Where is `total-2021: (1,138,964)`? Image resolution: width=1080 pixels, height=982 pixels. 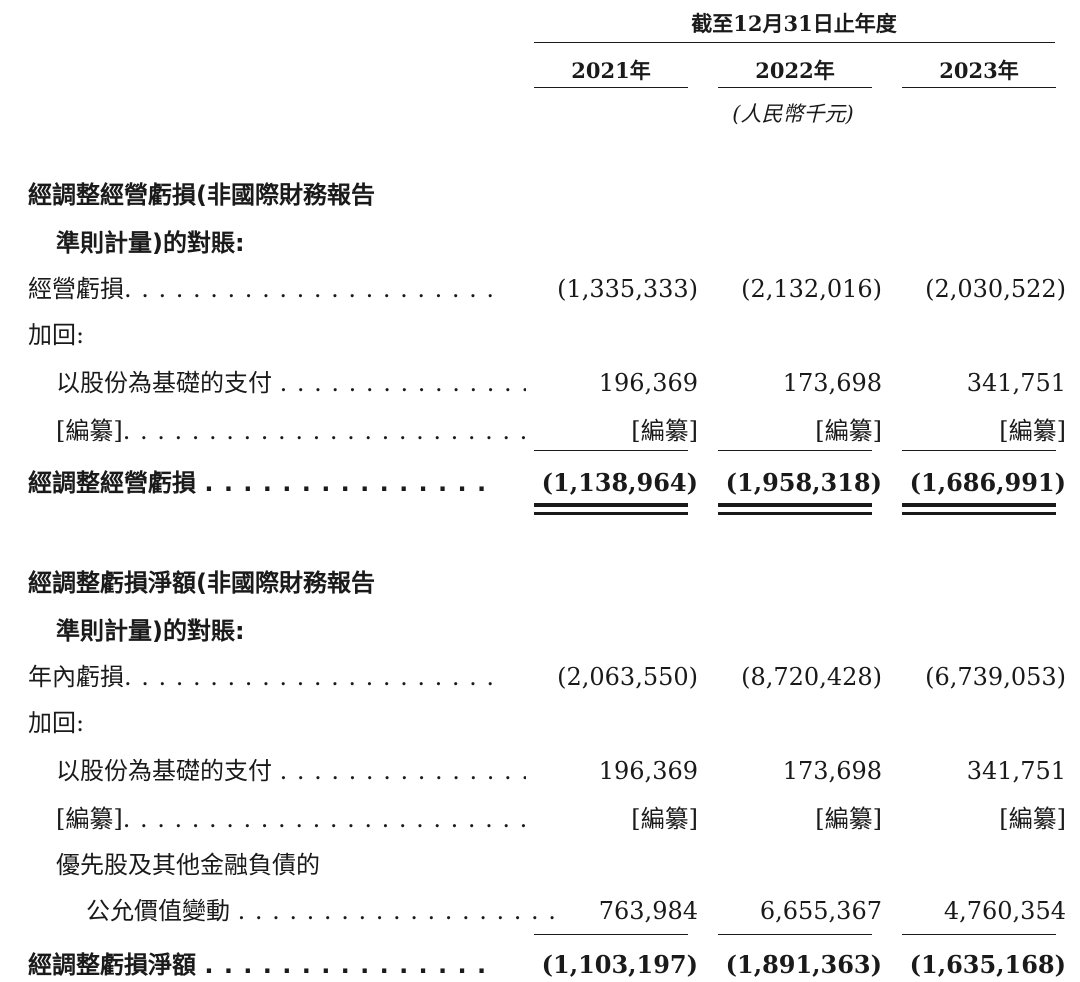 total-2021: (1,138,964) is located at coordinates (619, 482).